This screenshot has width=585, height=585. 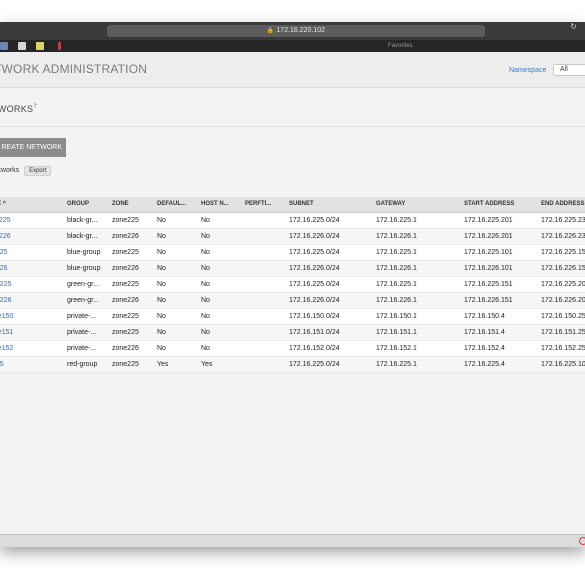 I want to click on networks-toolbar: etworks Export, so click(x=26, y=171).